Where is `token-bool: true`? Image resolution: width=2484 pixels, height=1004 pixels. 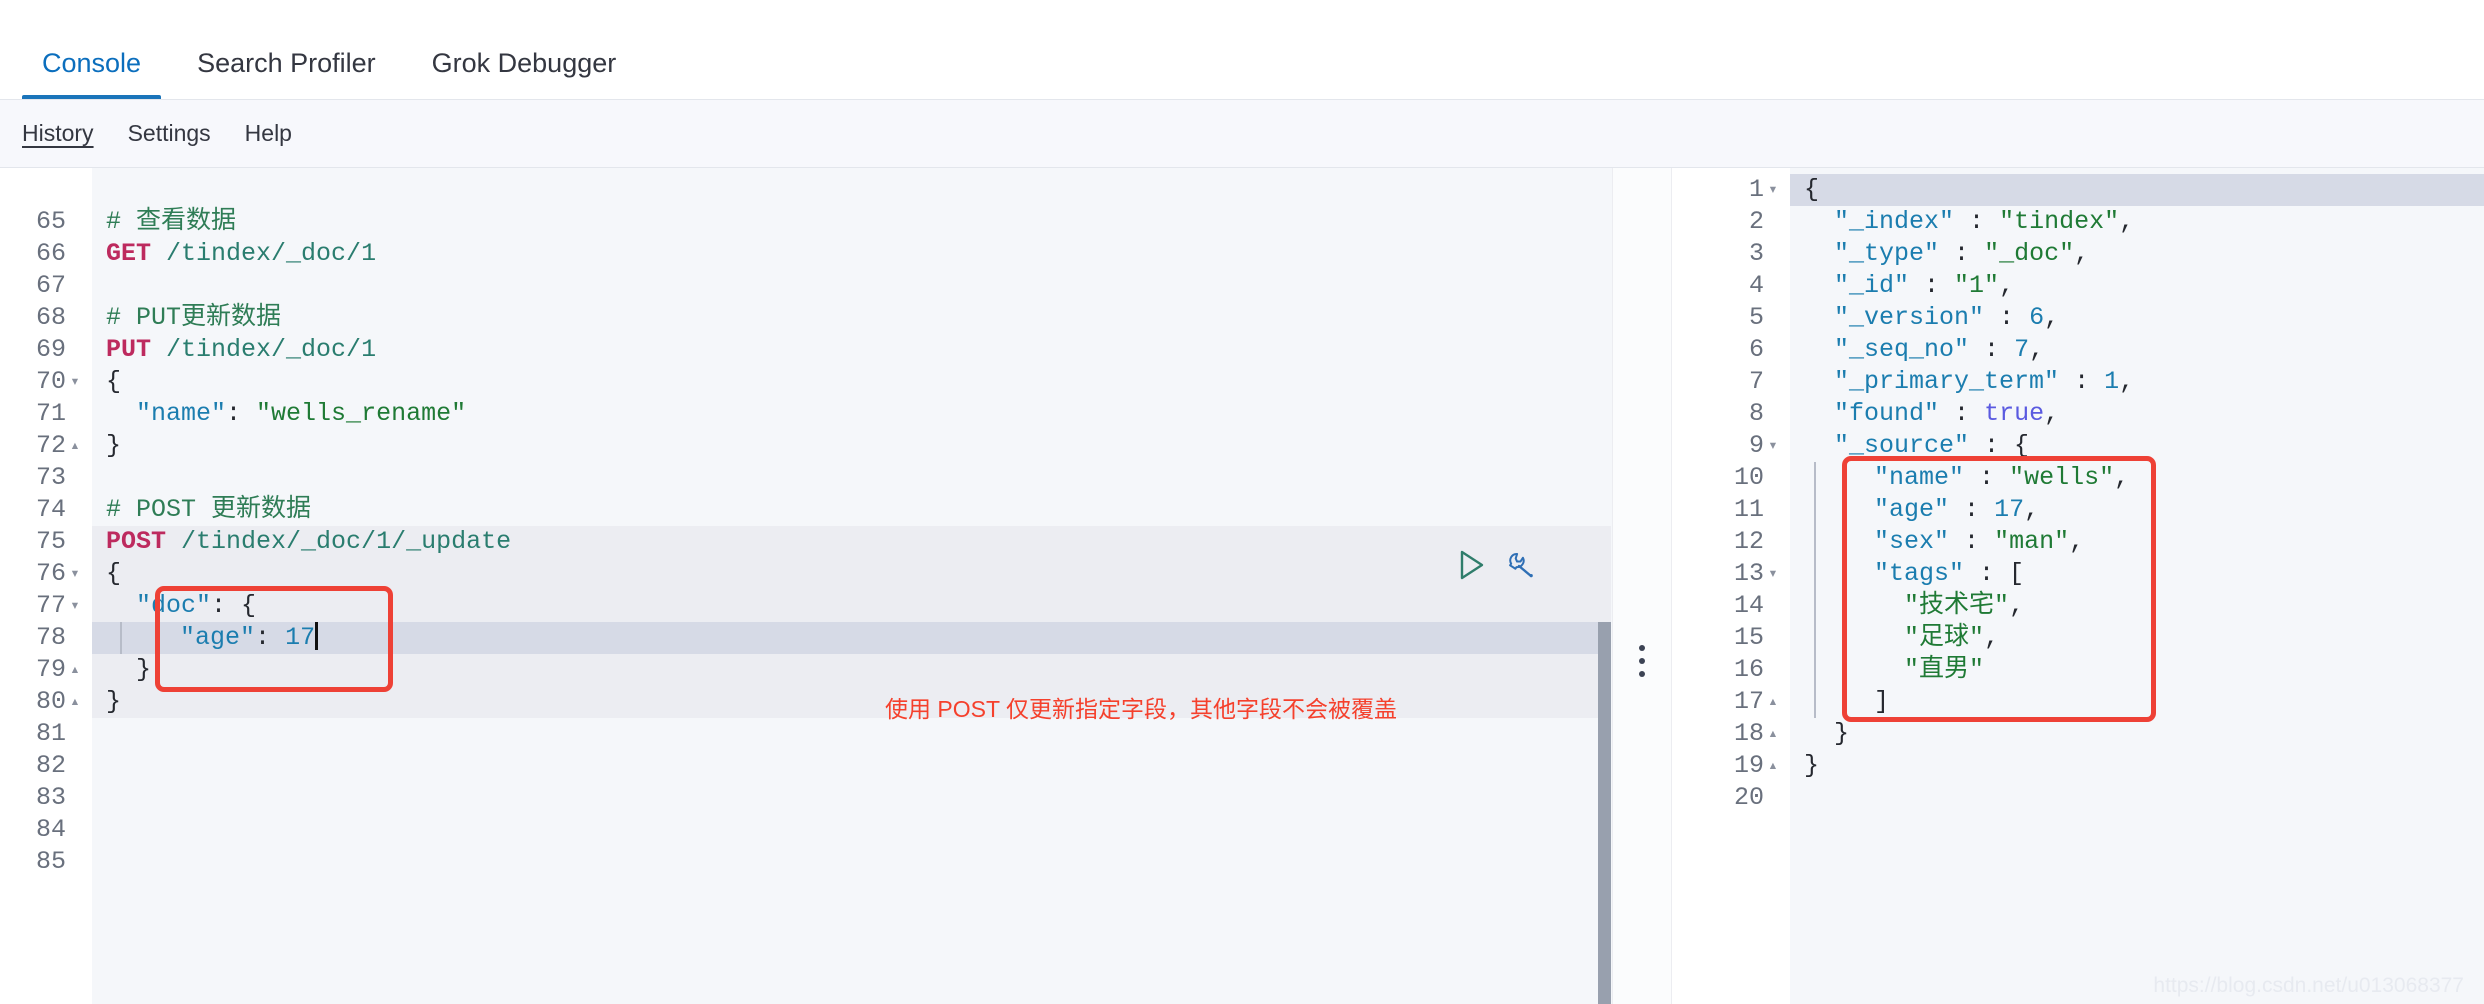
token-bool: true is located at coordinates (2014, 413).